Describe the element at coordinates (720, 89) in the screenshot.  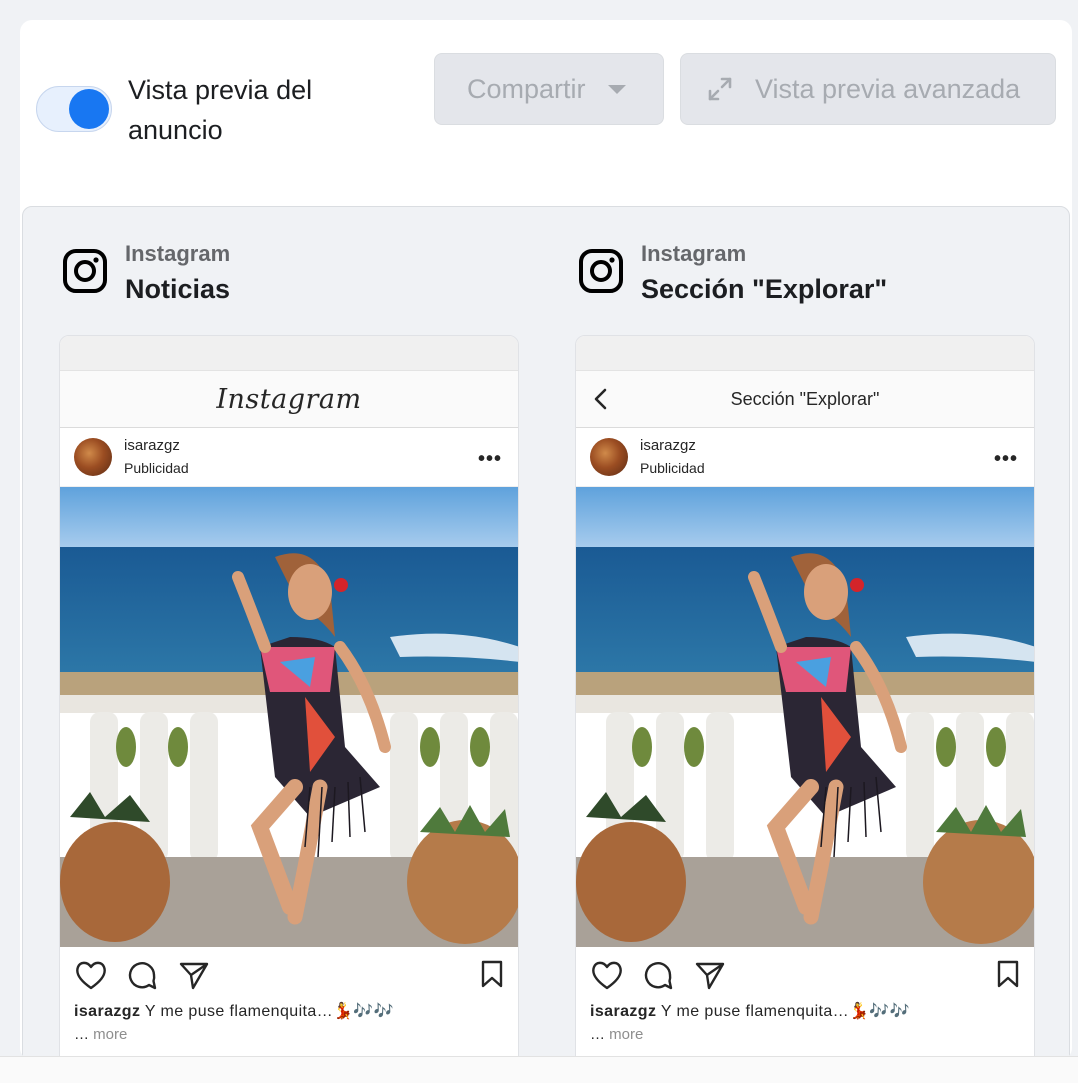
I see `expand-icon` at that location.